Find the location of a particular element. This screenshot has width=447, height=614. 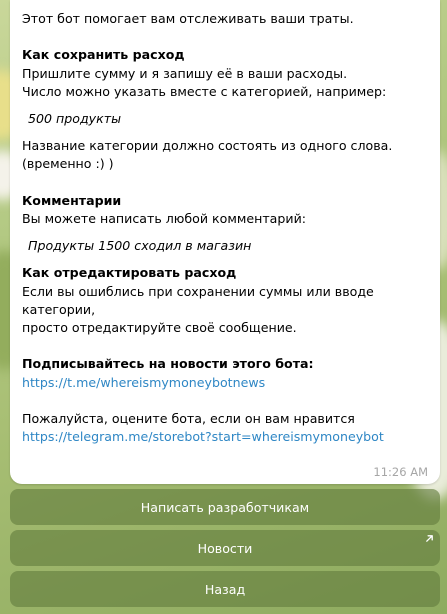

news-button: Новости is located at coordinates (225, 548).